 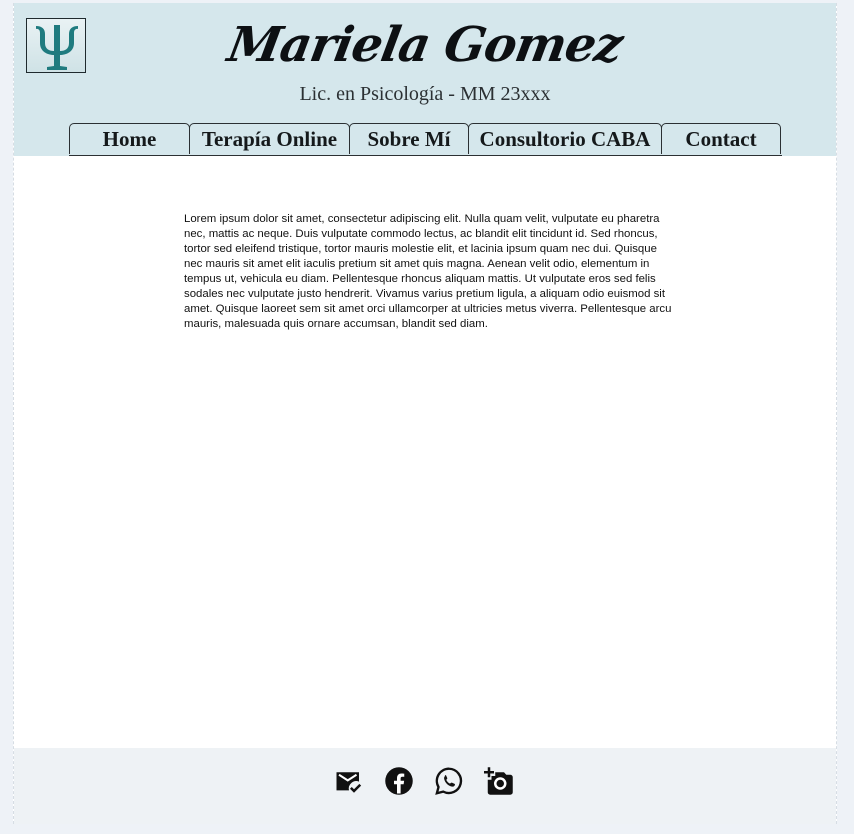 I want to click on site-subtitle: Lic. en Psicología - MM 23xxx, so click(x=425, y=94).